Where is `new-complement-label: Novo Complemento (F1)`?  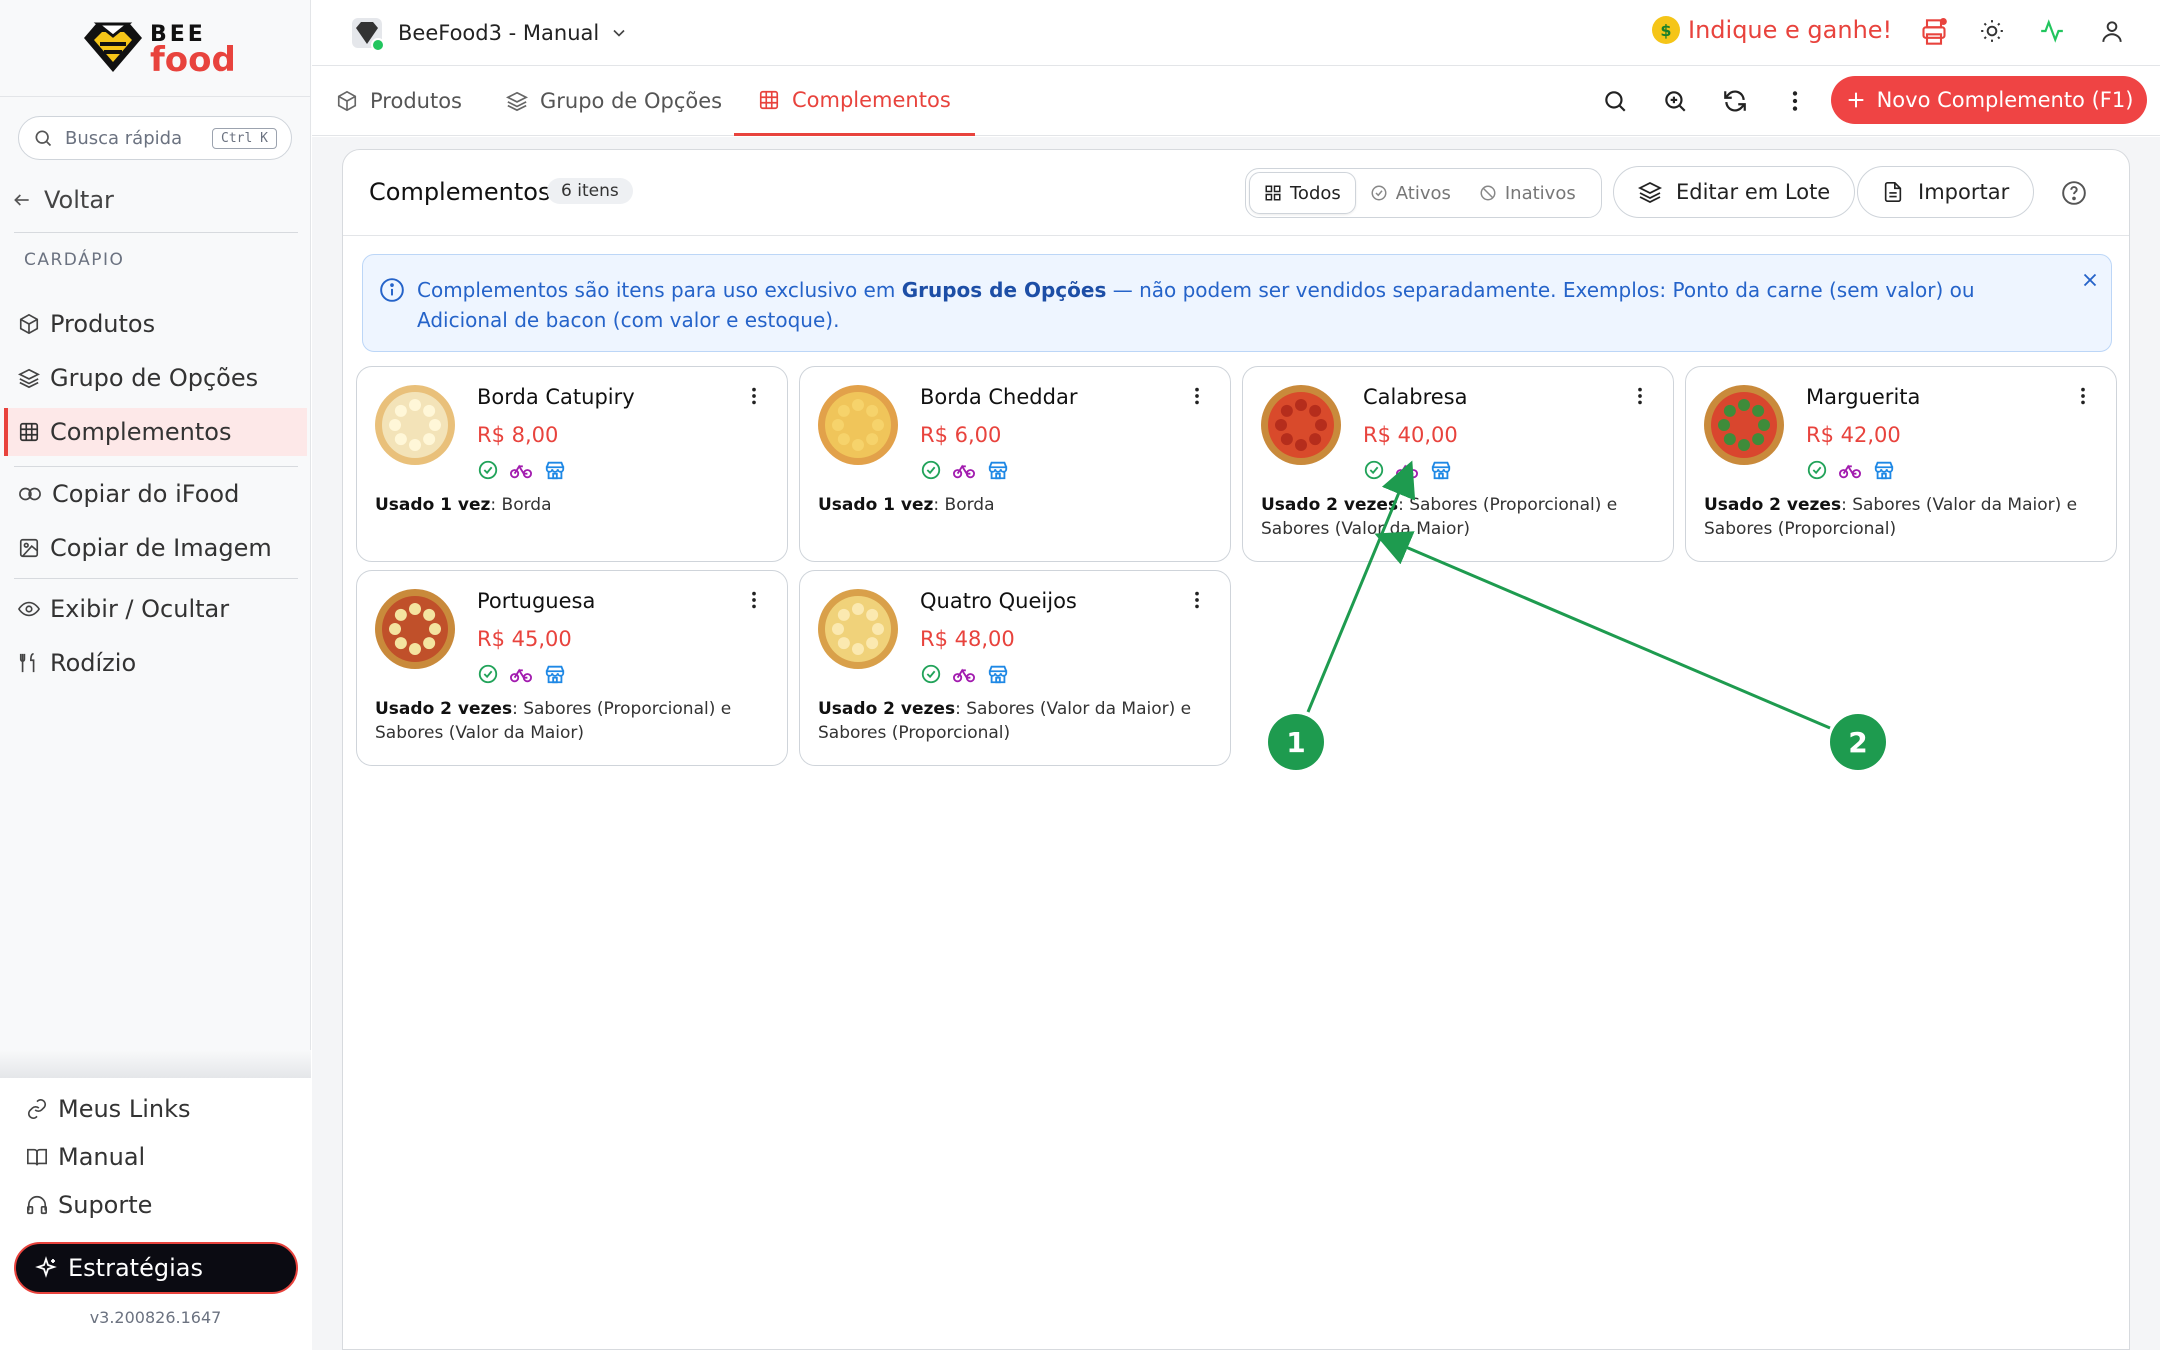
new-complement-label: Novo Complemento (F1) is located at coordinates (2005, 100).